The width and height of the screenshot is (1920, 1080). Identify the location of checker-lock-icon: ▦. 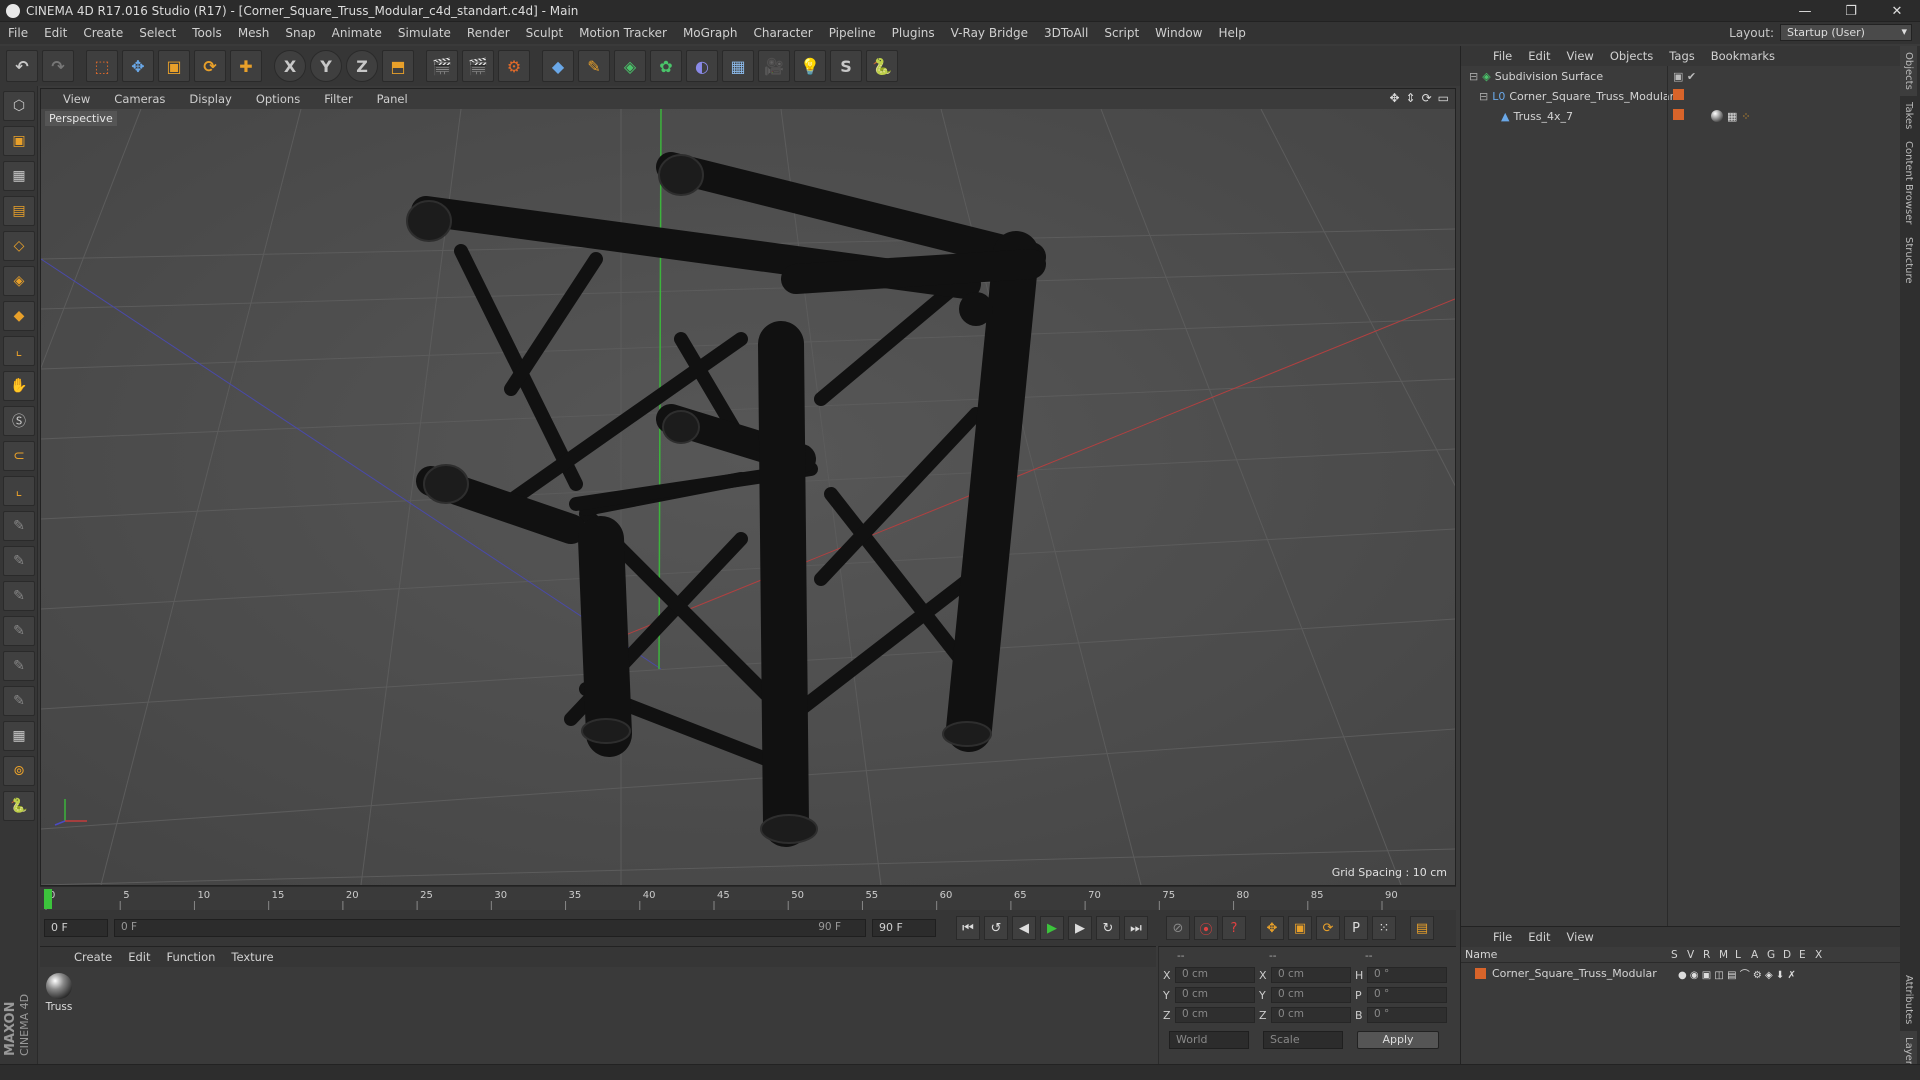
(19, 736).